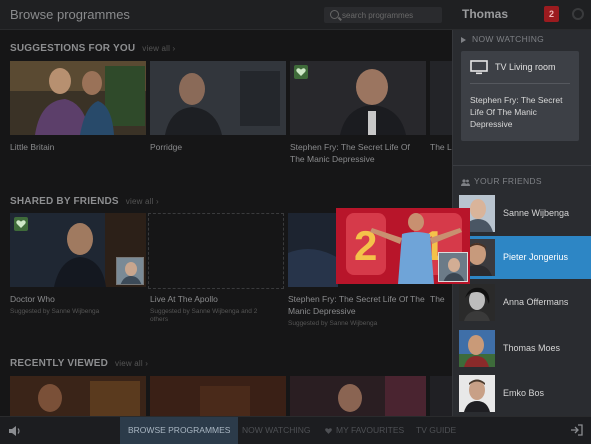 The image size is (591, 444). Describe the element at coordinates (536, 257) in the screenshot. I see `friend-name: Pieter Jongerius` at that location.